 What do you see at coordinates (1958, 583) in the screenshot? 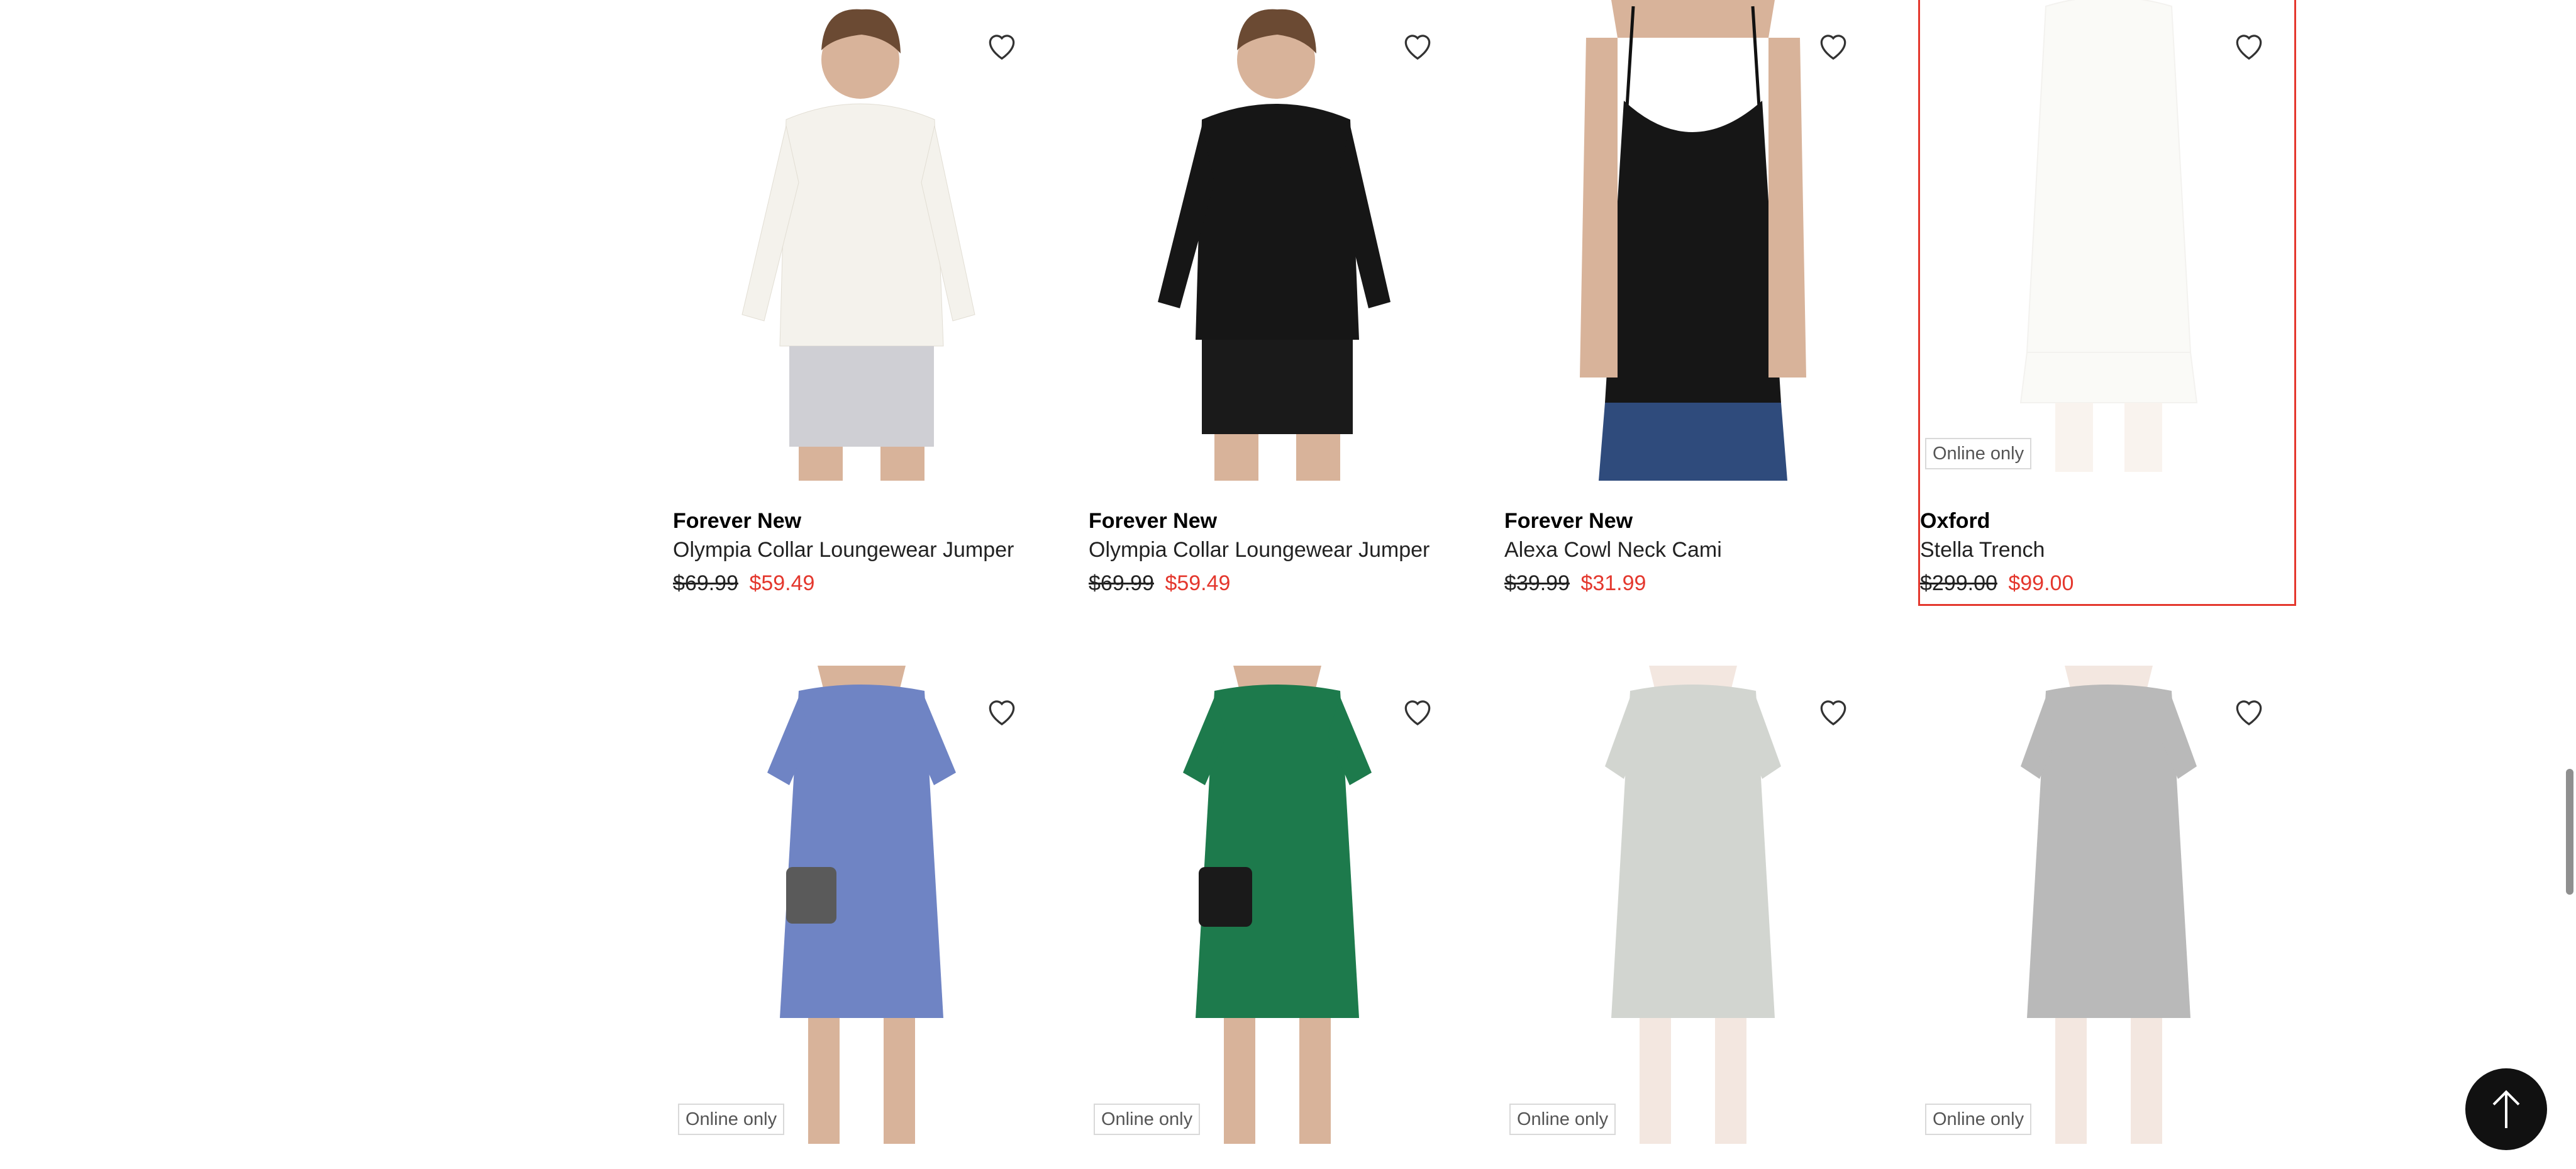
I see `original-price: $299.00` at bounding box center [1958, 583].